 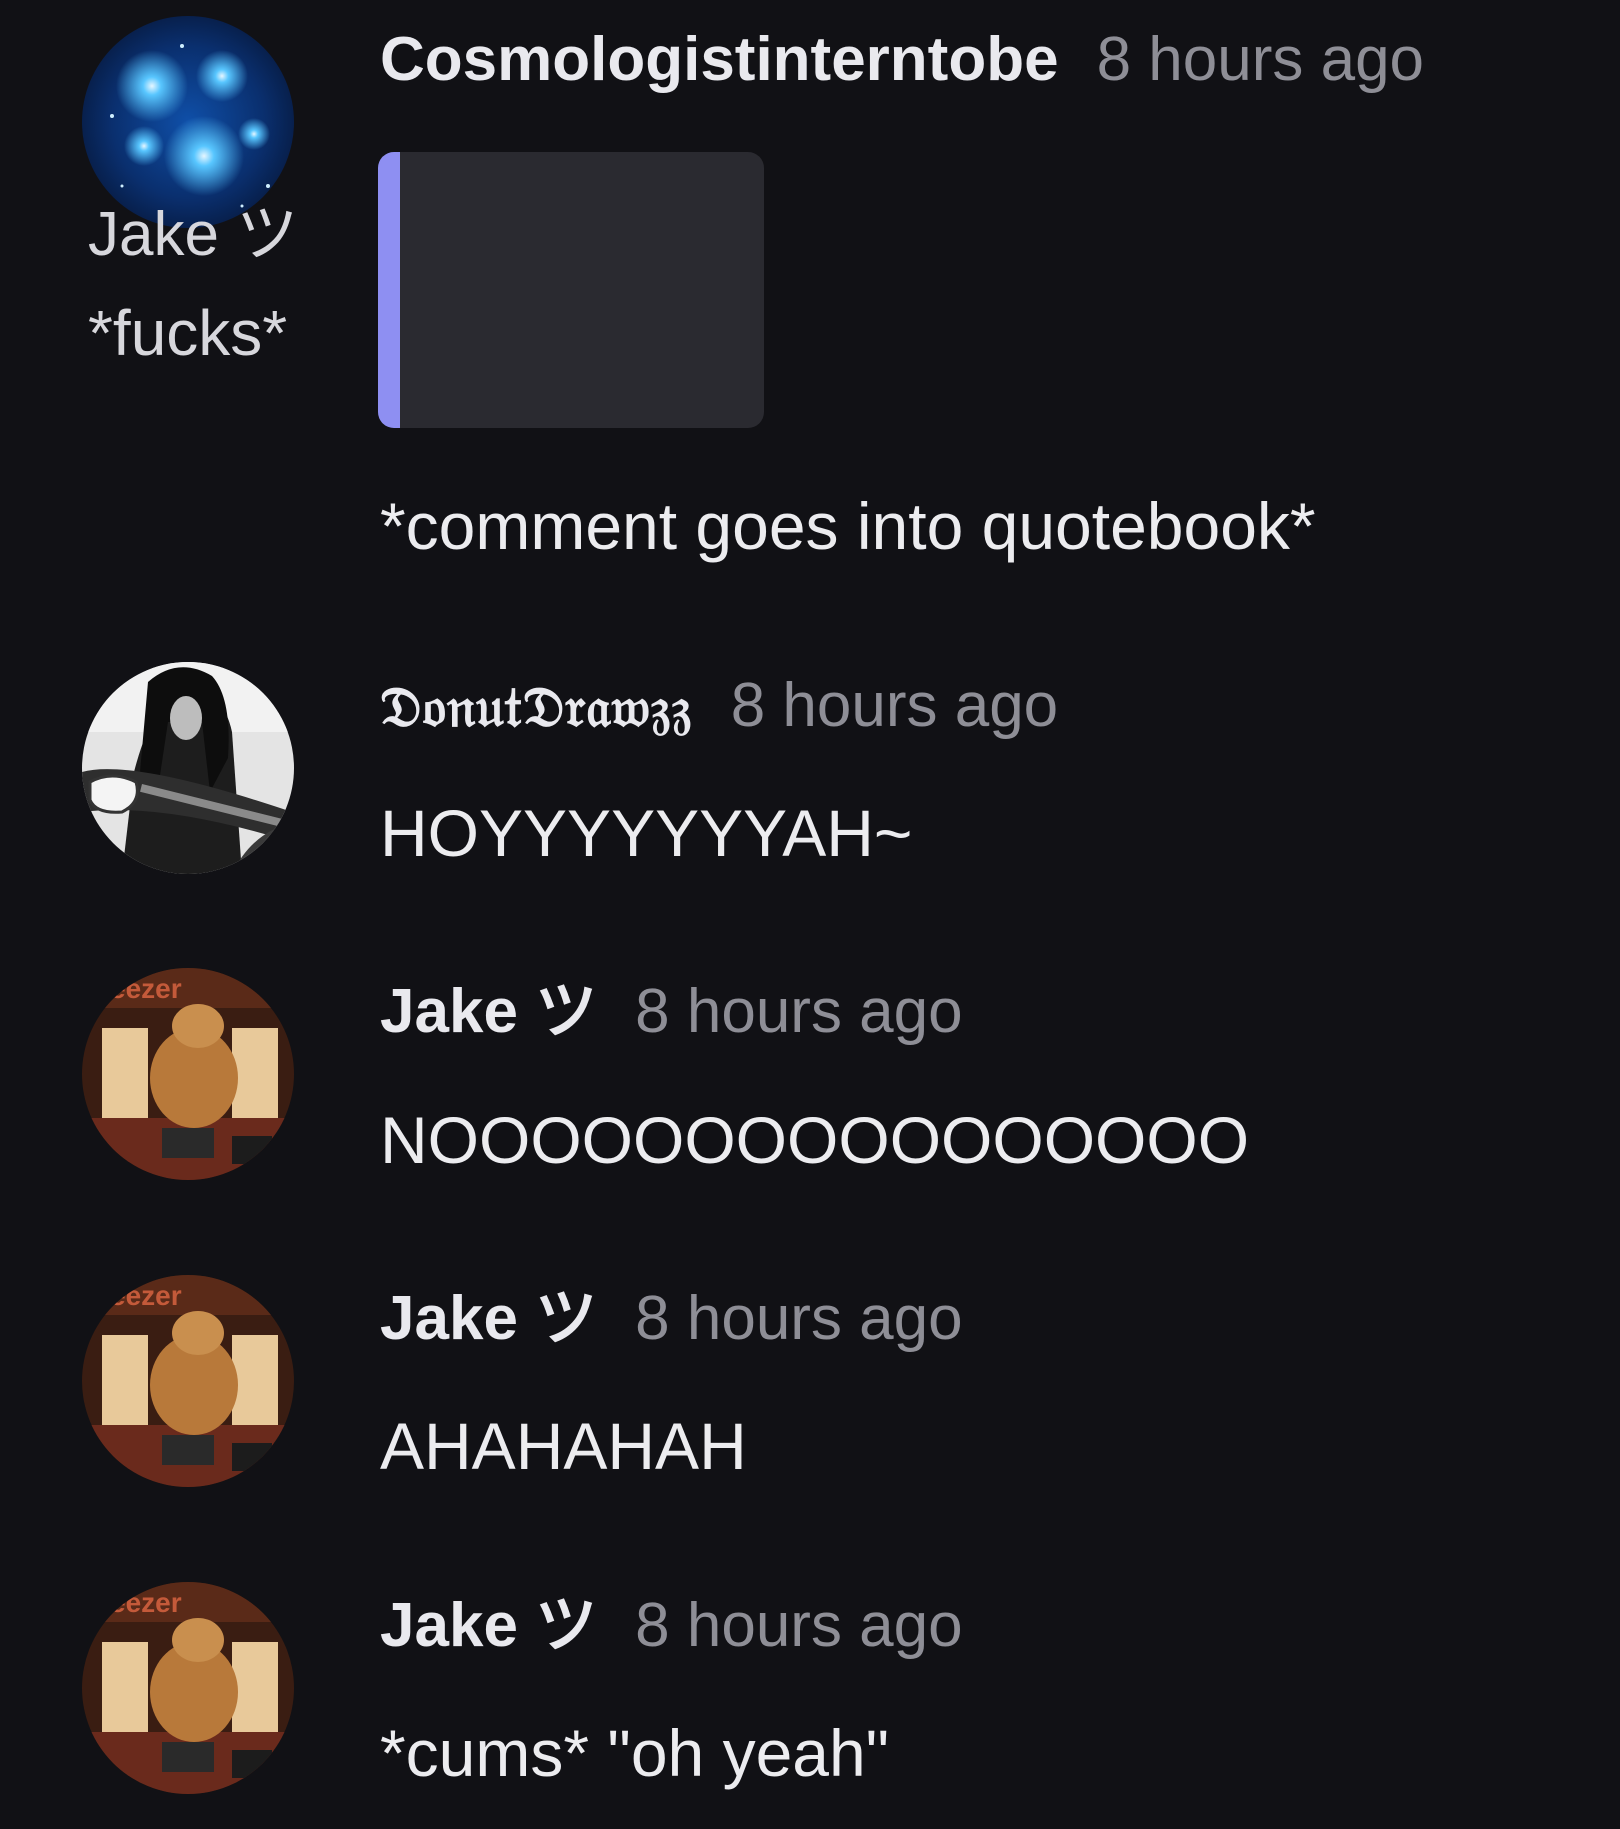 I want to click on comment-text: *cums* "oh yeah", so click(x=635, y=1753).